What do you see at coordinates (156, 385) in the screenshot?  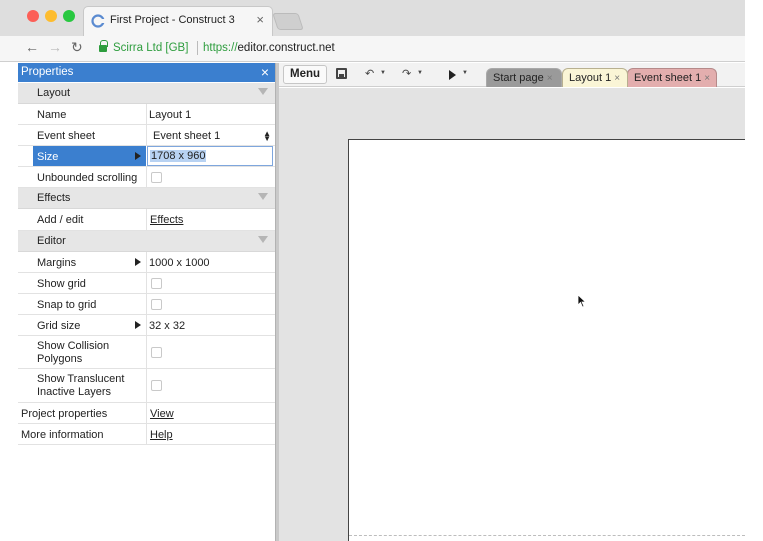 I see `show-translucent-checkbox` at bounding box center [156, 385].